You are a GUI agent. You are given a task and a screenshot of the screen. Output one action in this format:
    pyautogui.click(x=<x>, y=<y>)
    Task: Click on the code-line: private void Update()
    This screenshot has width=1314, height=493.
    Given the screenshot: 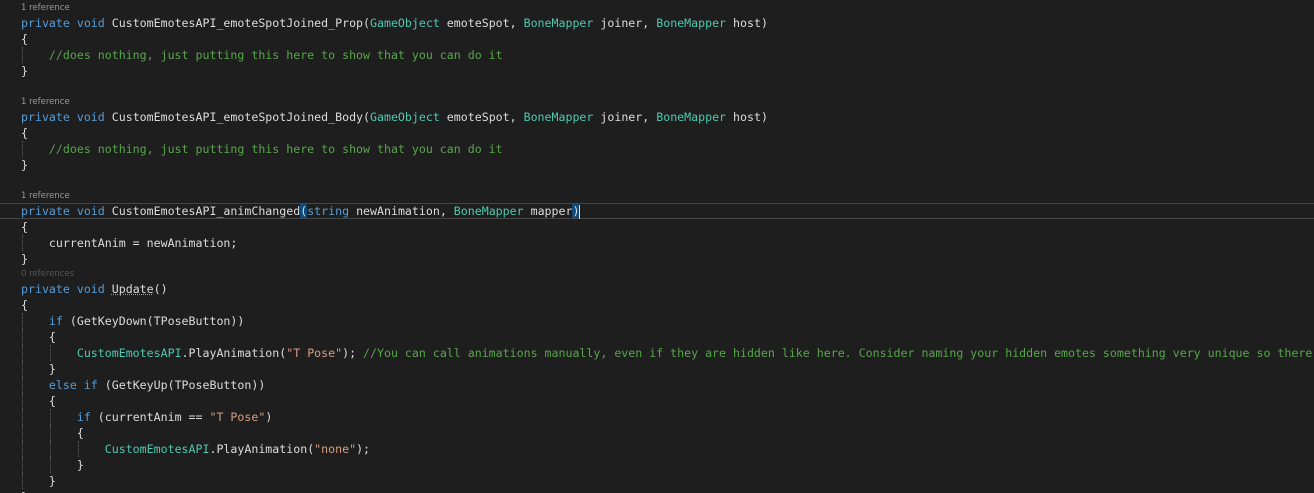 What is the action you would take?
    pyautogui.click(x=657, y=289)
    